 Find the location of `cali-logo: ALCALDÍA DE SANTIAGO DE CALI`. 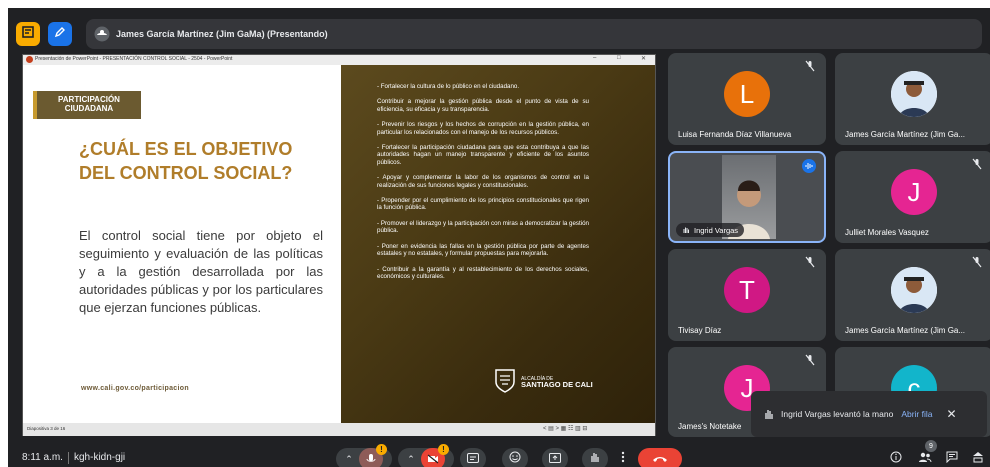

cali-logo: ALCALDÍA DE SANTIAGO DE CALI is located at coordinates (548, 382).